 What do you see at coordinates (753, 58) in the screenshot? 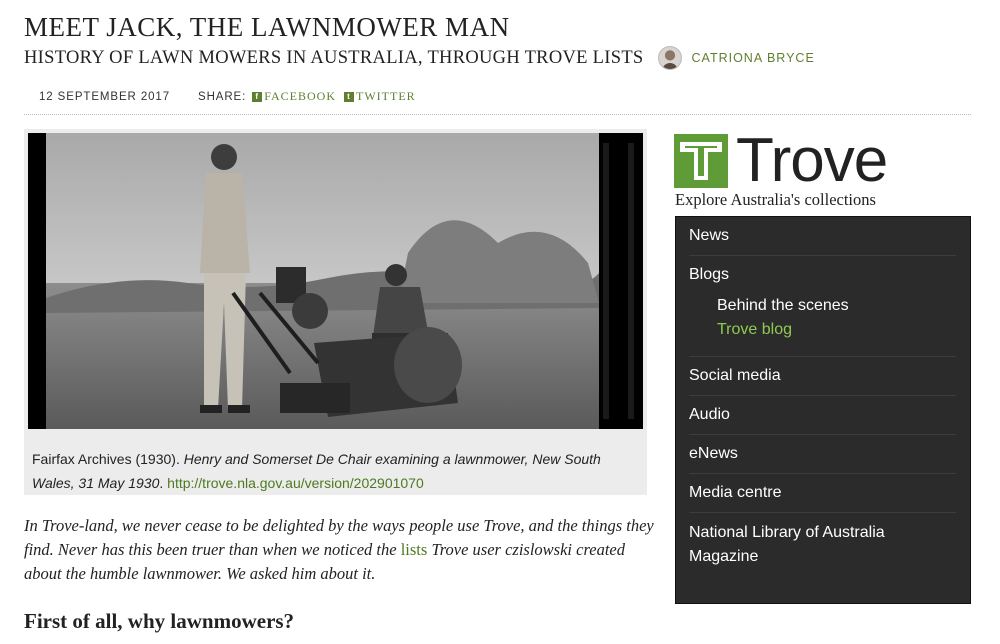
I see `author-link: CATRIONA BRYCE` at bounding box center [753, 58].